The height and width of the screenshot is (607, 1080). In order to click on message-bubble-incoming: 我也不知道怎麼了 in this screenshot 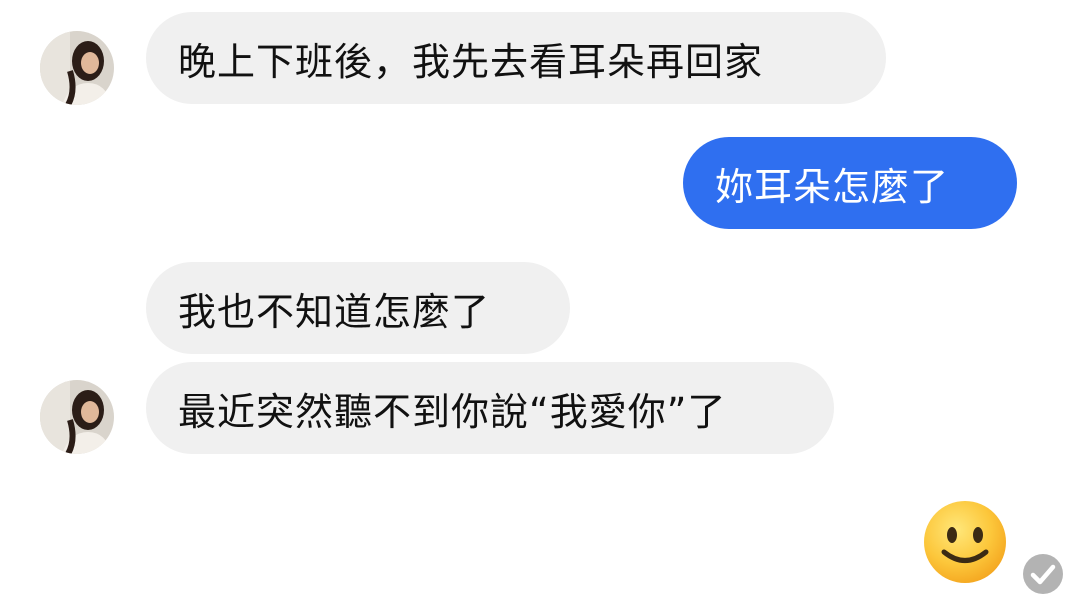, I will do `click(358, 308)`.